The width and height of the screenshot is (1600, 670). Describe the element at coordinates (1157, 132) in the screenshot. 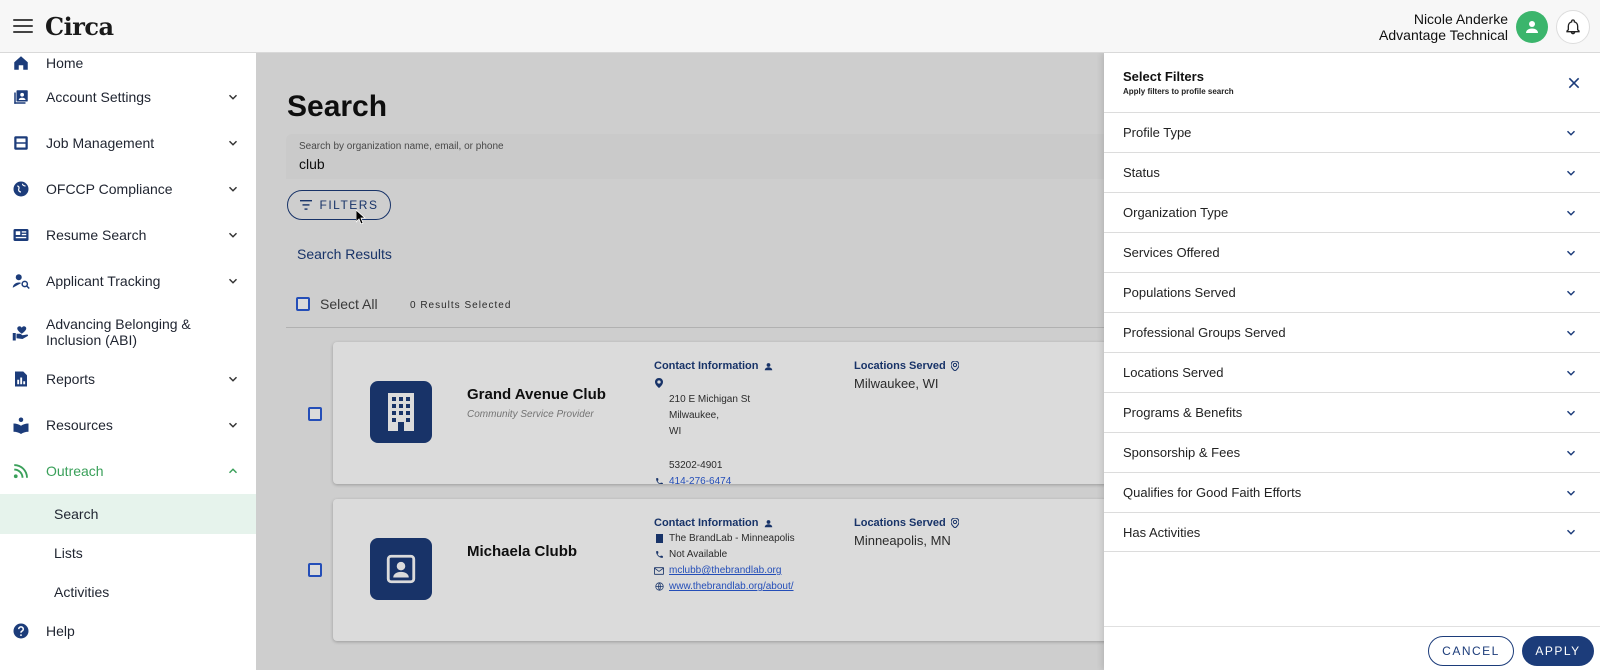

I see `filter-label: Profile Type` at that location.